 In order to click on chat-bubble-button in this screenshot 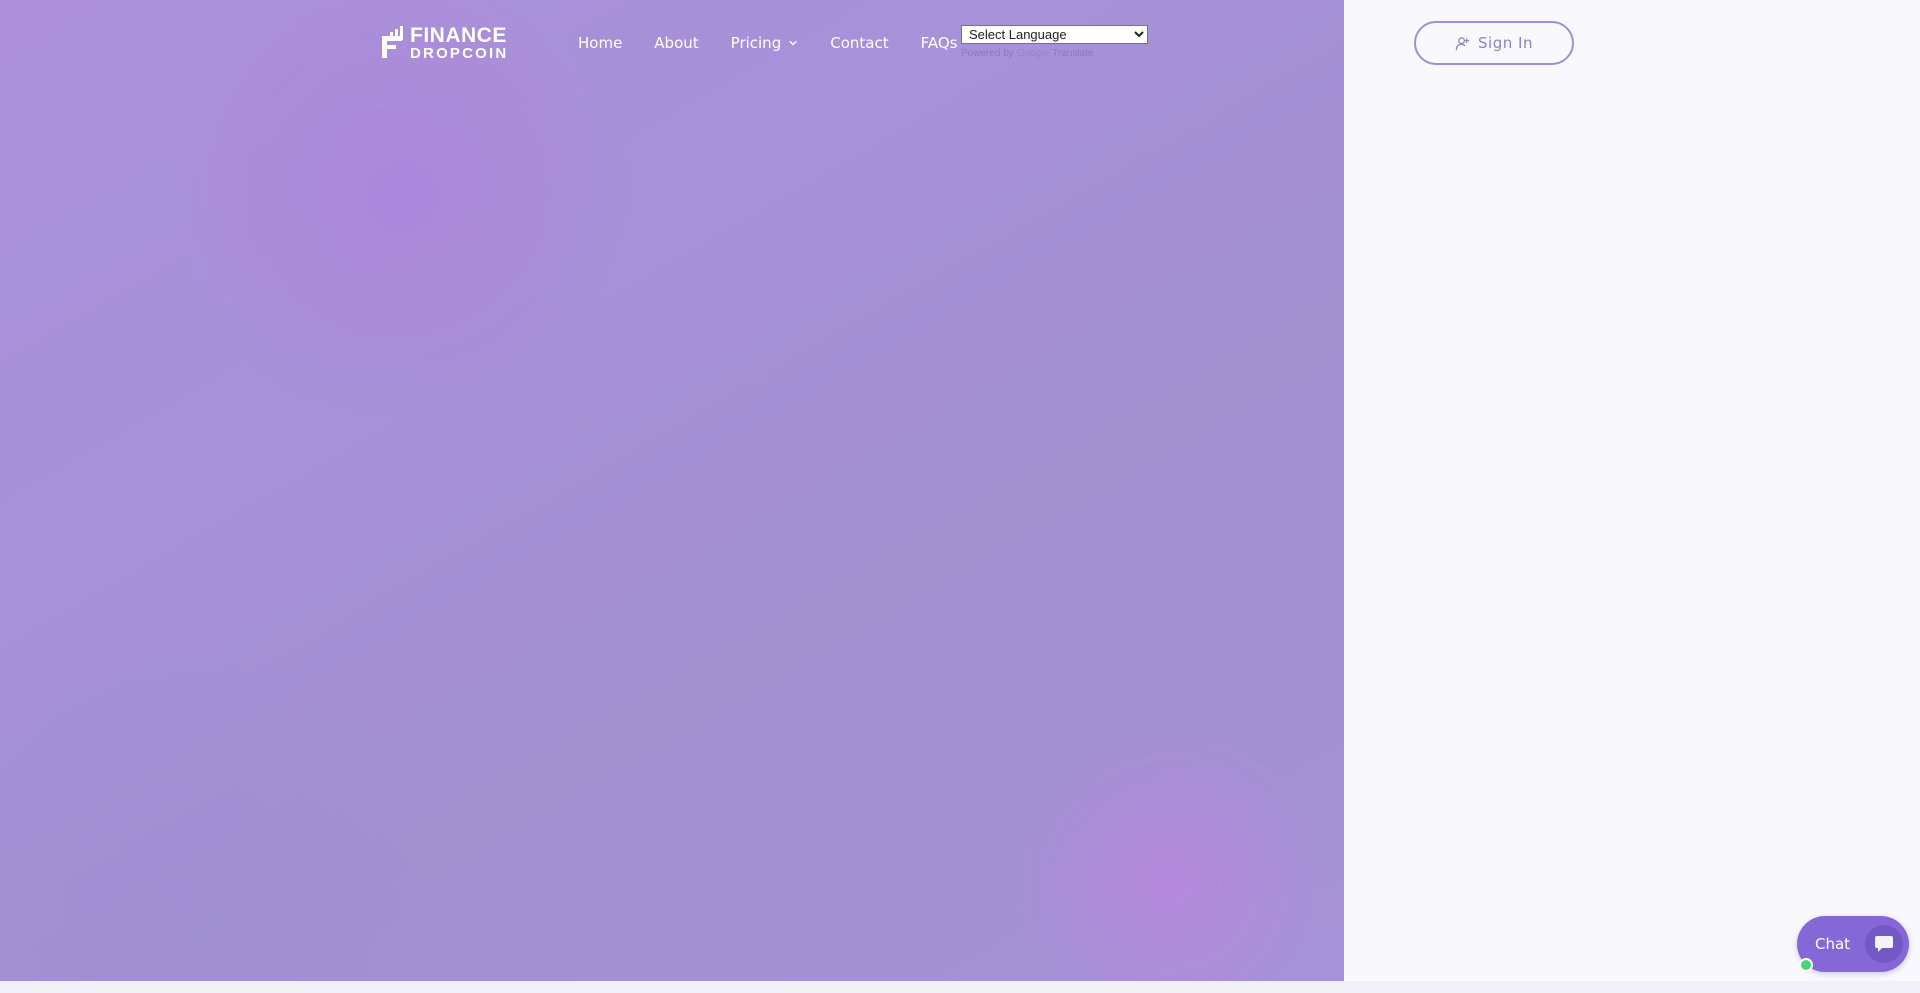, I will do `click(1884, 944)`.